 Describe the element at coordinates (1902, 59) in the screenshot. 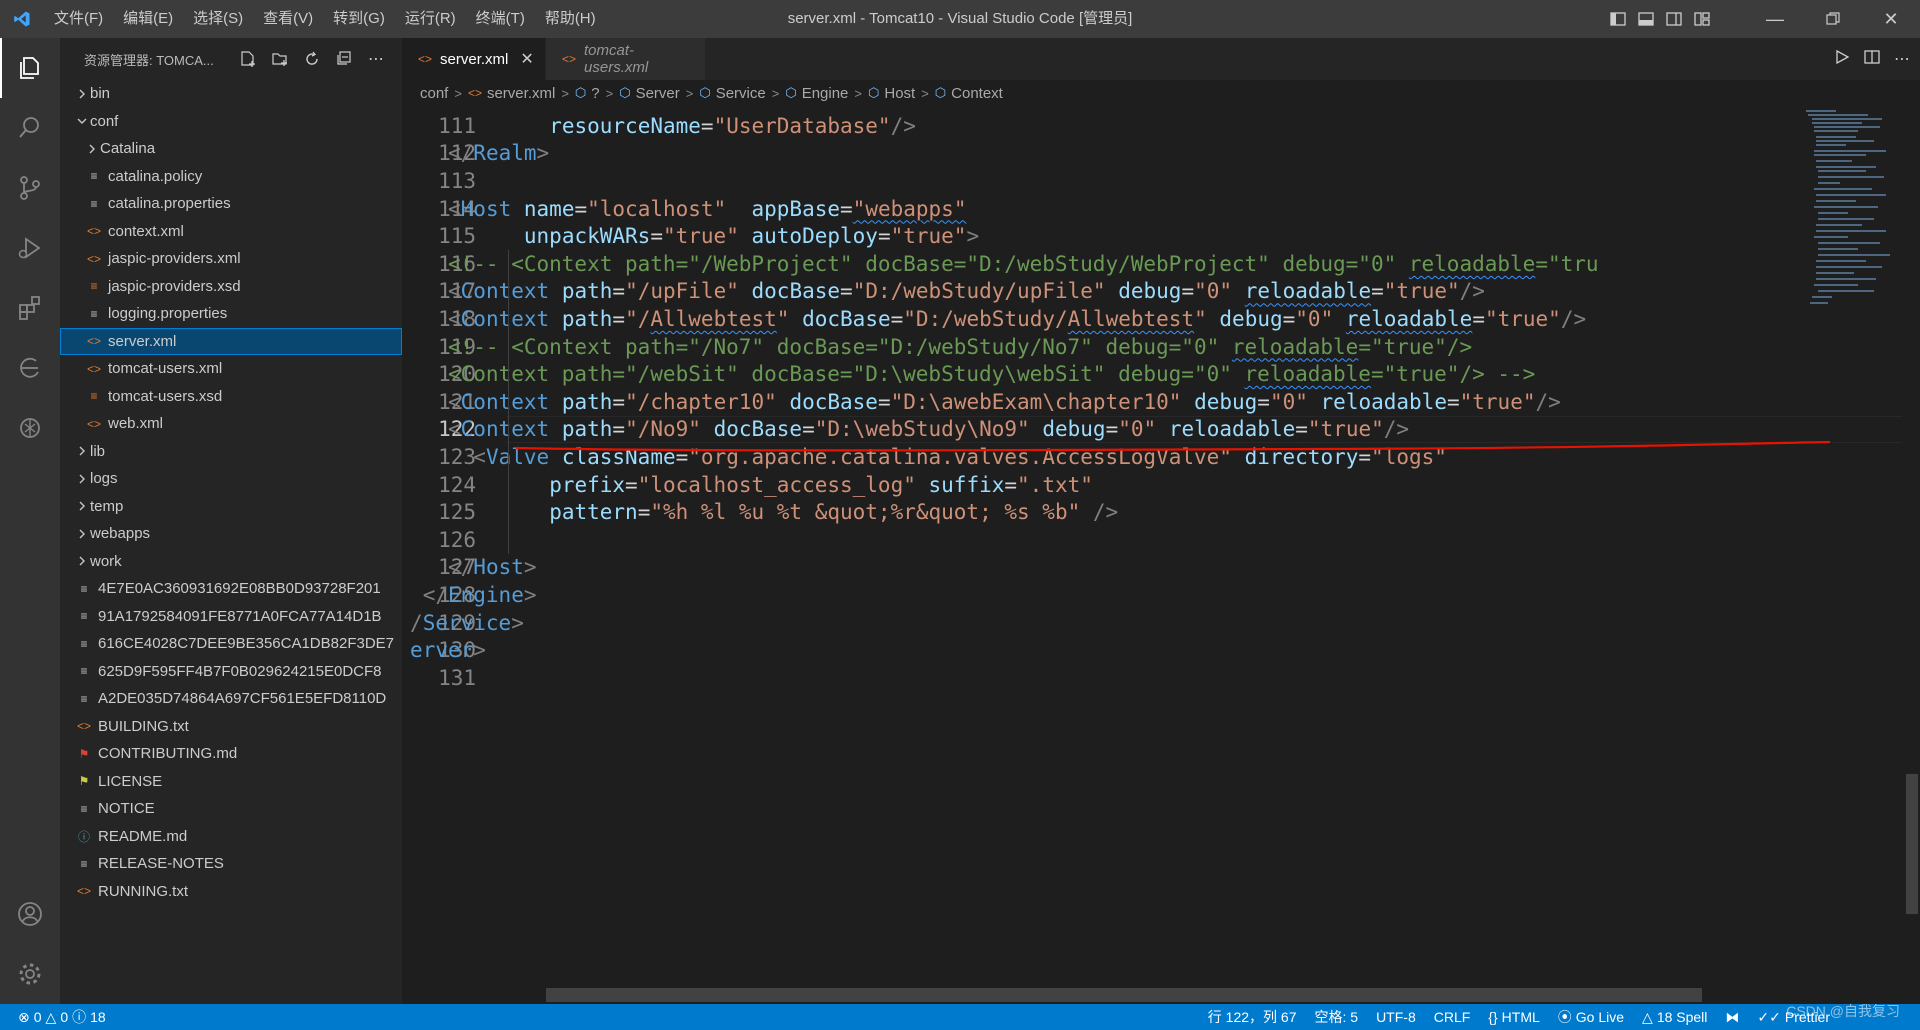

I see `editor-more-icon: ⋯` at that location.